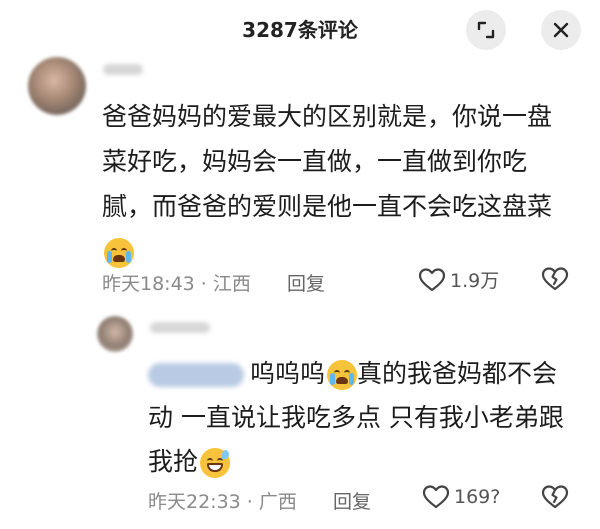 The image size is (600, 529). I want to click on comment-line: 腻，而爸爸的爱则是他一直不会吃这盘菜, so click(327, 206).